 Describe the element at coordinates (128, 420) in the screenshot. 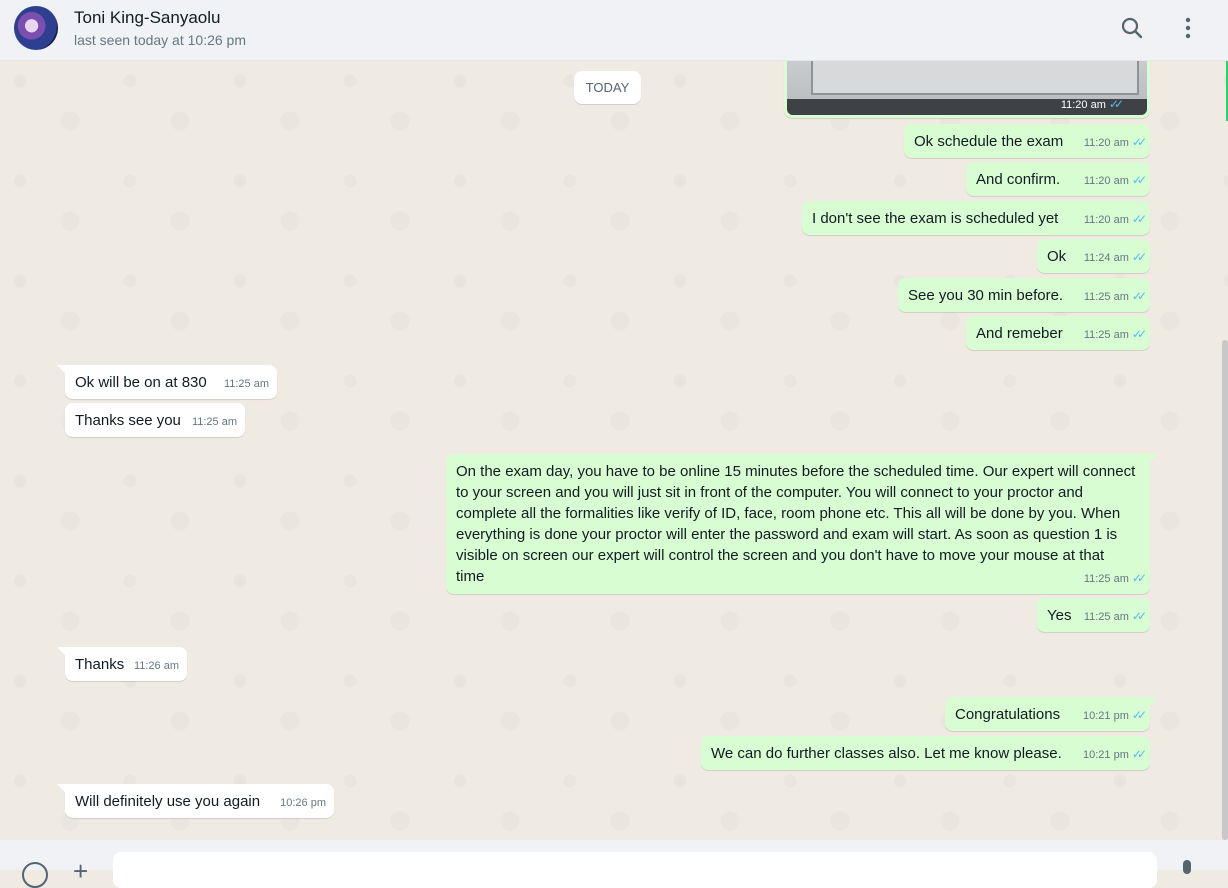

I see `message-text: Thanks see you` at that location.